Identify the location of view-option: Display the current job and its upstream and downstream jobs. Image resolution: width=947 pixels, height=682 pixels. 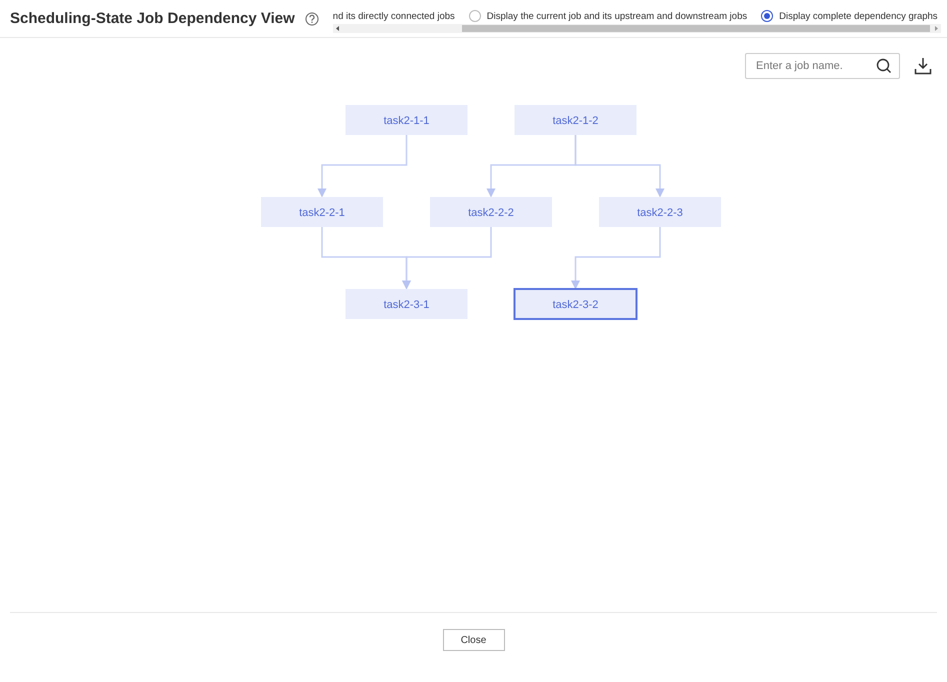
(608, 16).